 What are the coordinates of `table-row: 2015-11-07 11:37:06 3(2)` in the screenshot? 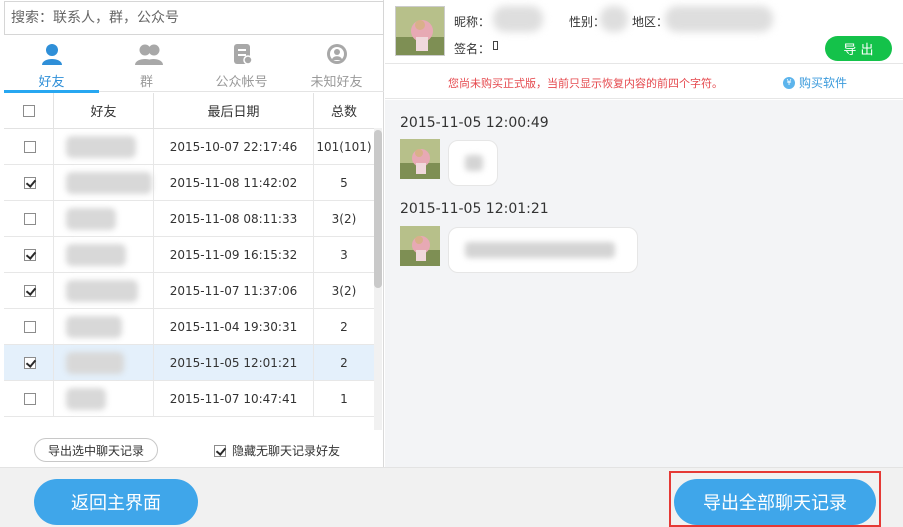 It's located at (189, 291).